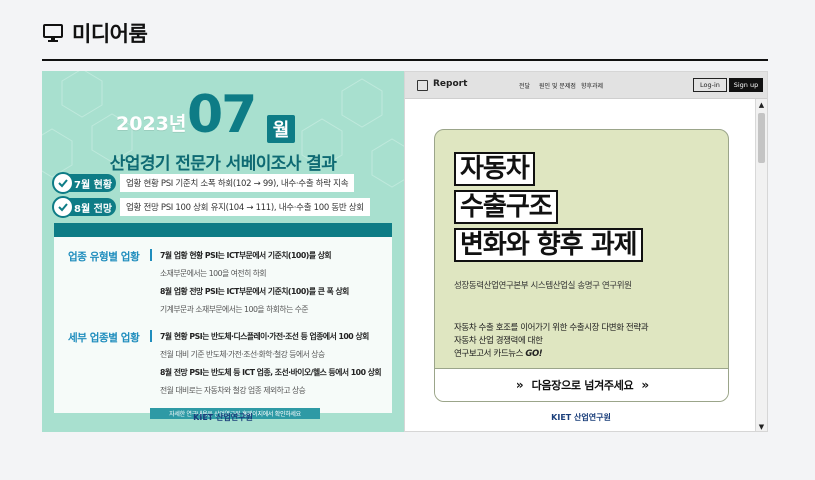 This screenshot has height=480, width=815. Describe the element at coordinates (222, 115) in the screenshot. I see `month-number: 07` at that location.